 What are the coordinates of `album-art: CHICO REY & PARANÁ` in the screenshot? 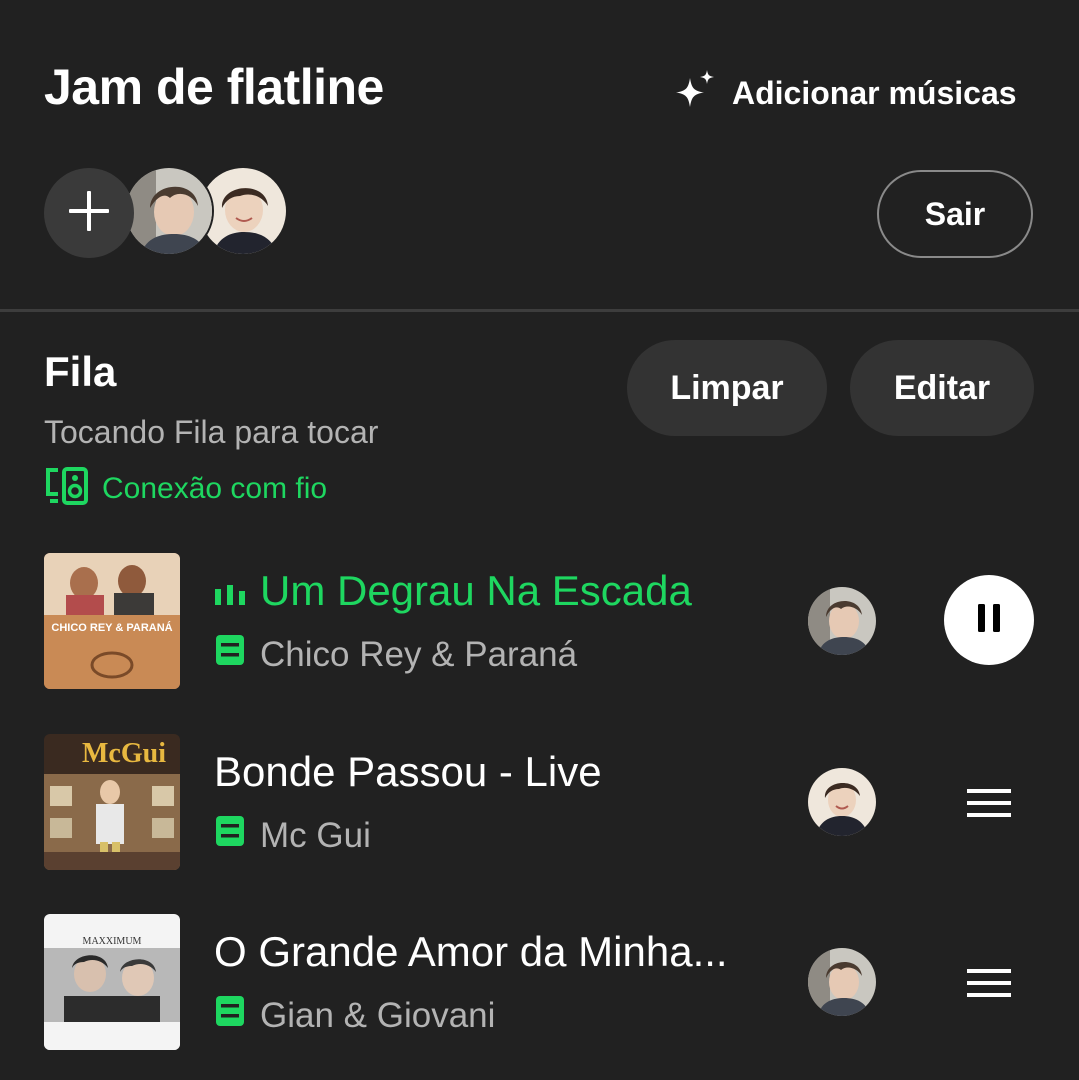 It's located at (112, 621).